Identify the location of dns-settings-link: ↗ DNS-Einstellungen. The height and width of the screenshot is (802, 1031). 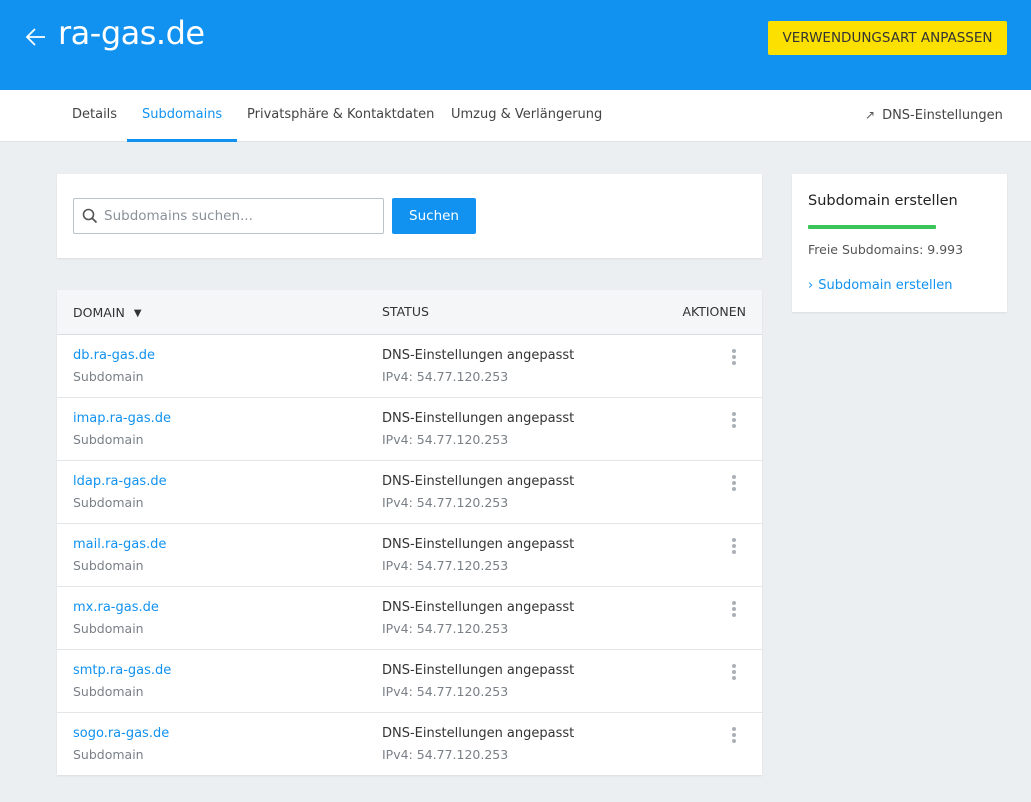
(934, 116).